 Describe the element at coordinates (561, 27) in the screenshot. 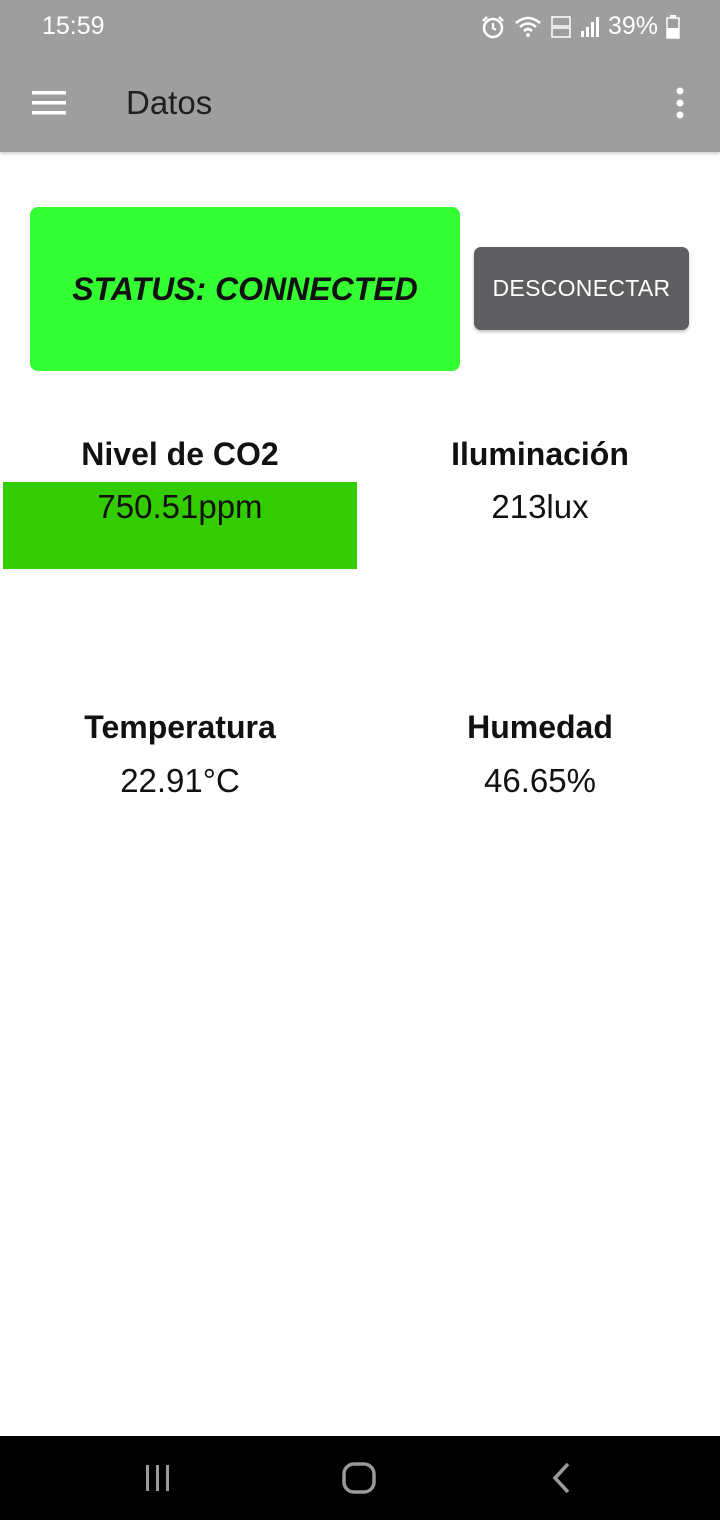

I see `volte-icon` at that location.